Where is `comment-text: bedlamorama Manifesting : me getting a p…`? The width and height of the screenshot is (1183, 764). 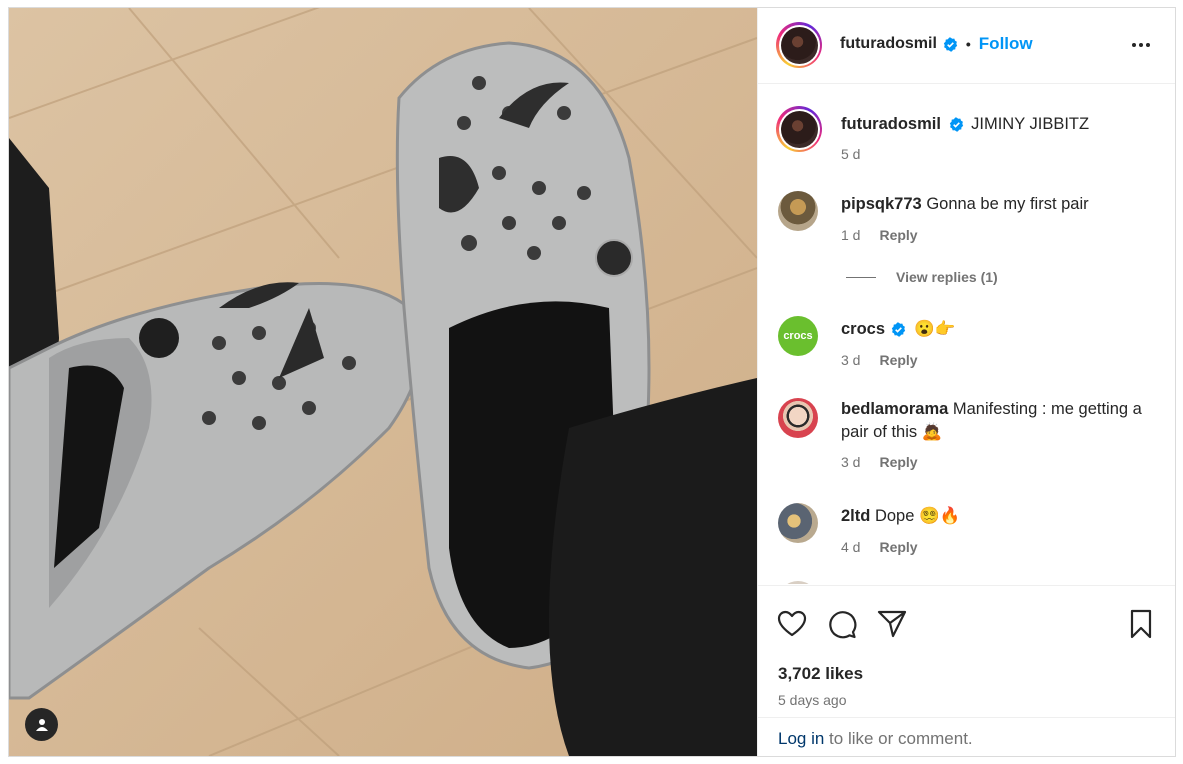
comment-text: bedlamorama Manifesting : me getting a p… is located at coordinates (1001, 421).